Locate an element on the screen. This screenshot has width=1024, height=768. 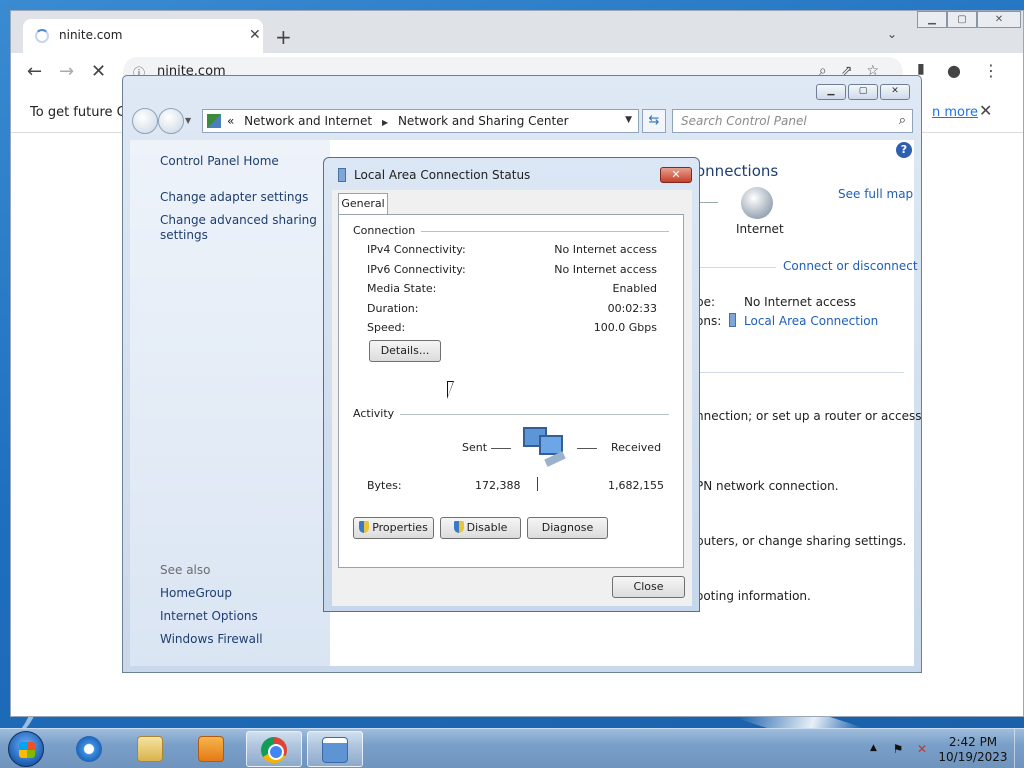
search-icon: ⌕ is located at coordinates (902, 120).